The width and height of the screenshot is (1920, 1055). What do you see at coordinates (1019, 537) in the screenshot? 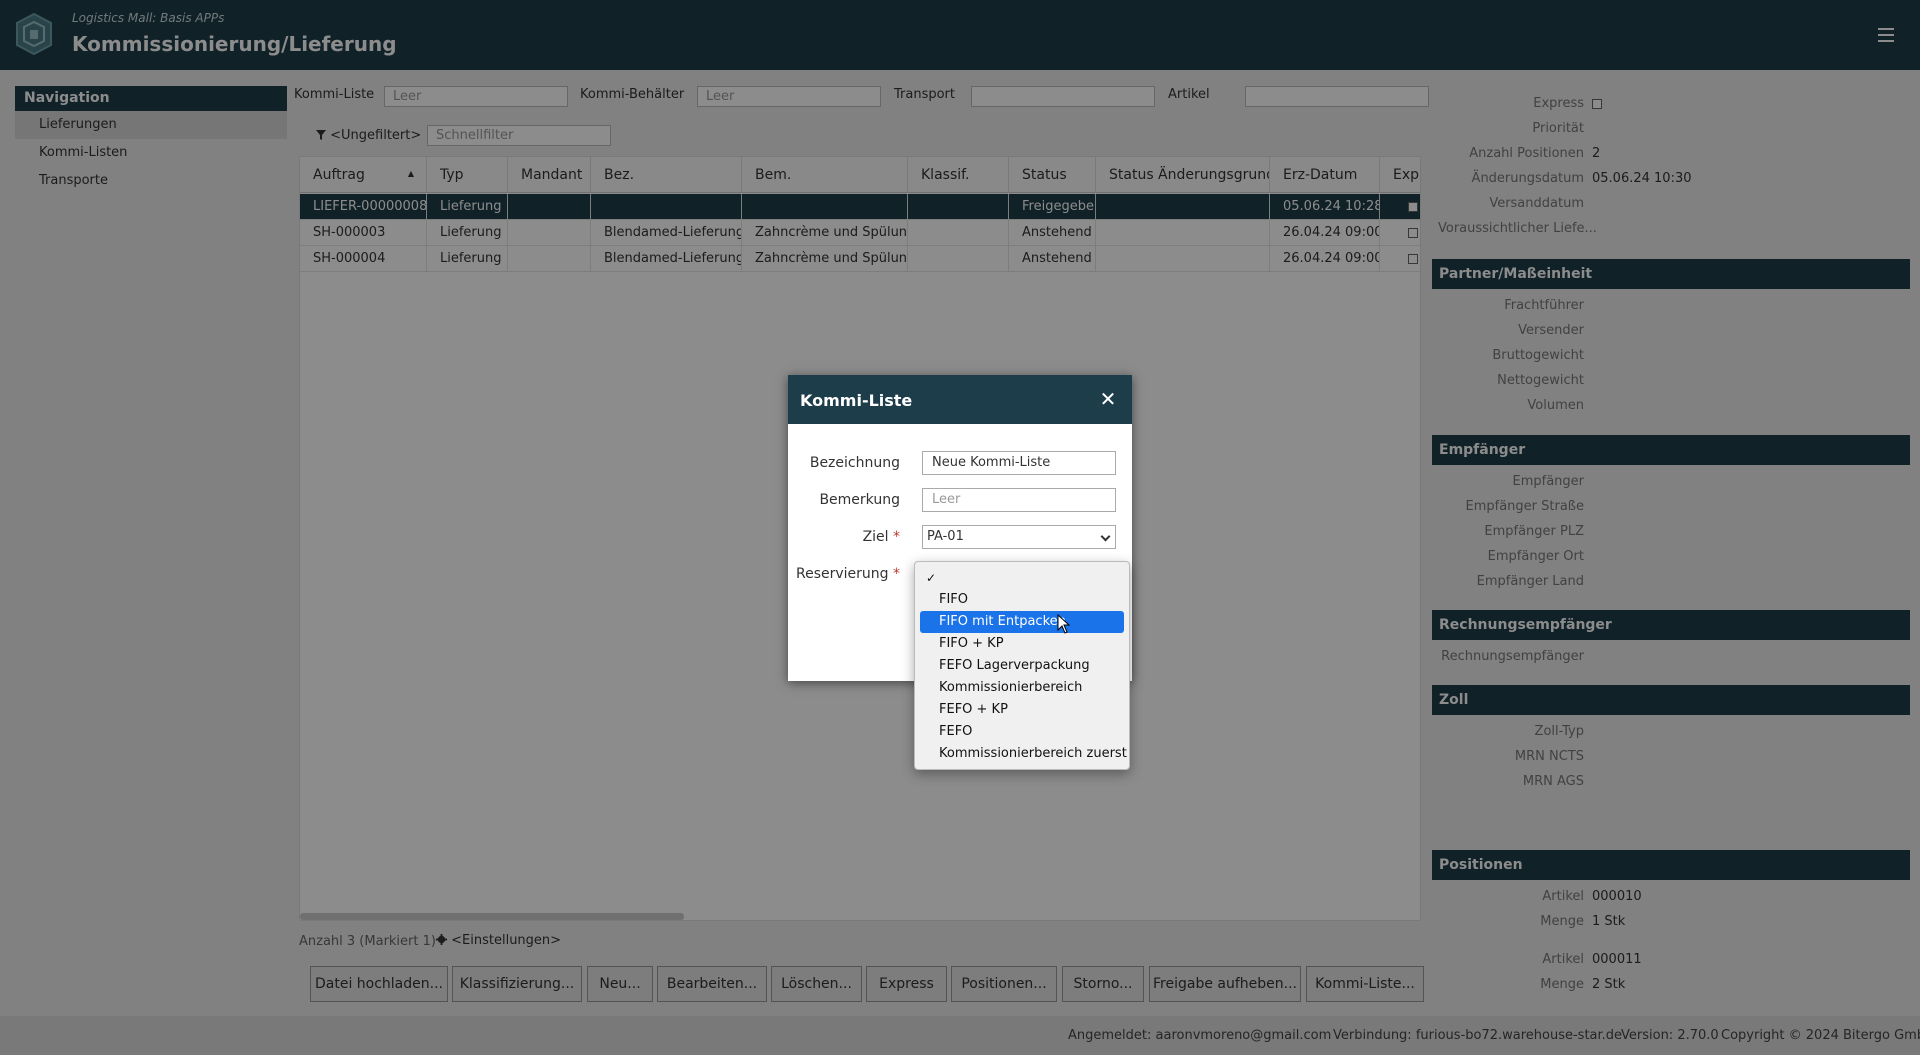
I see `ziel-select: PA-01` at bounding box center [1019, 537].